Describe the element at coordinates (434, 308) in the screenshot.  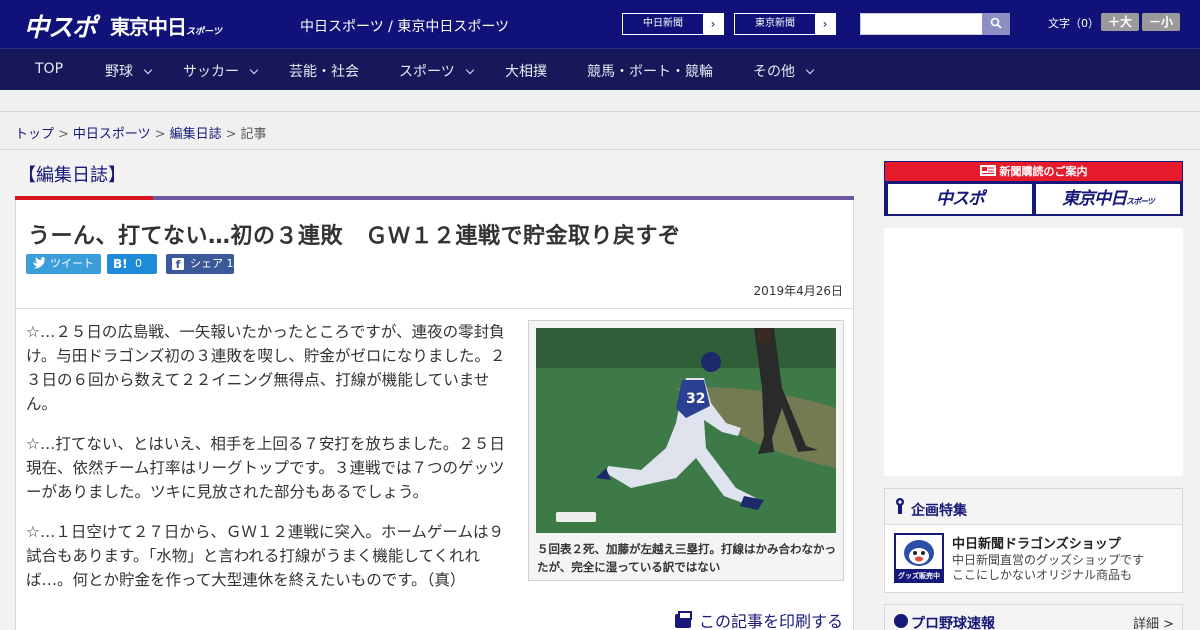
I see `divider` at that location.